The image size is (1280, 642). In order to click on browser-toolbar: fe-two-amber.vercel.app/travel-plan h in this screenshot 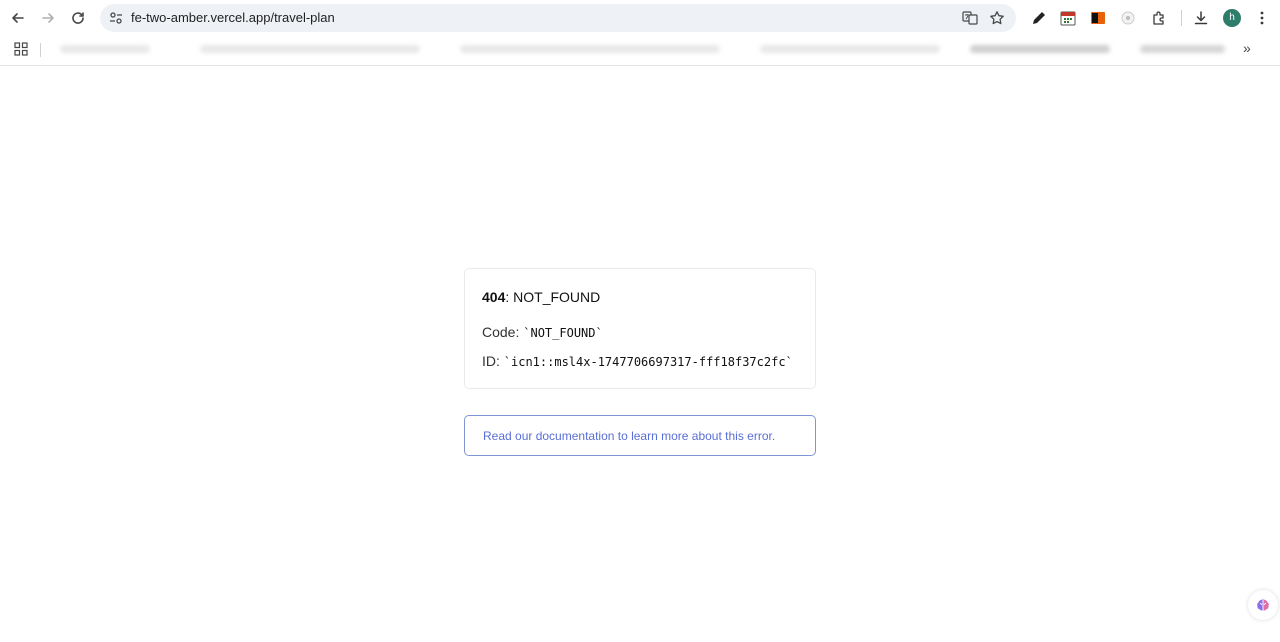, I will do `click(640, 18)`.